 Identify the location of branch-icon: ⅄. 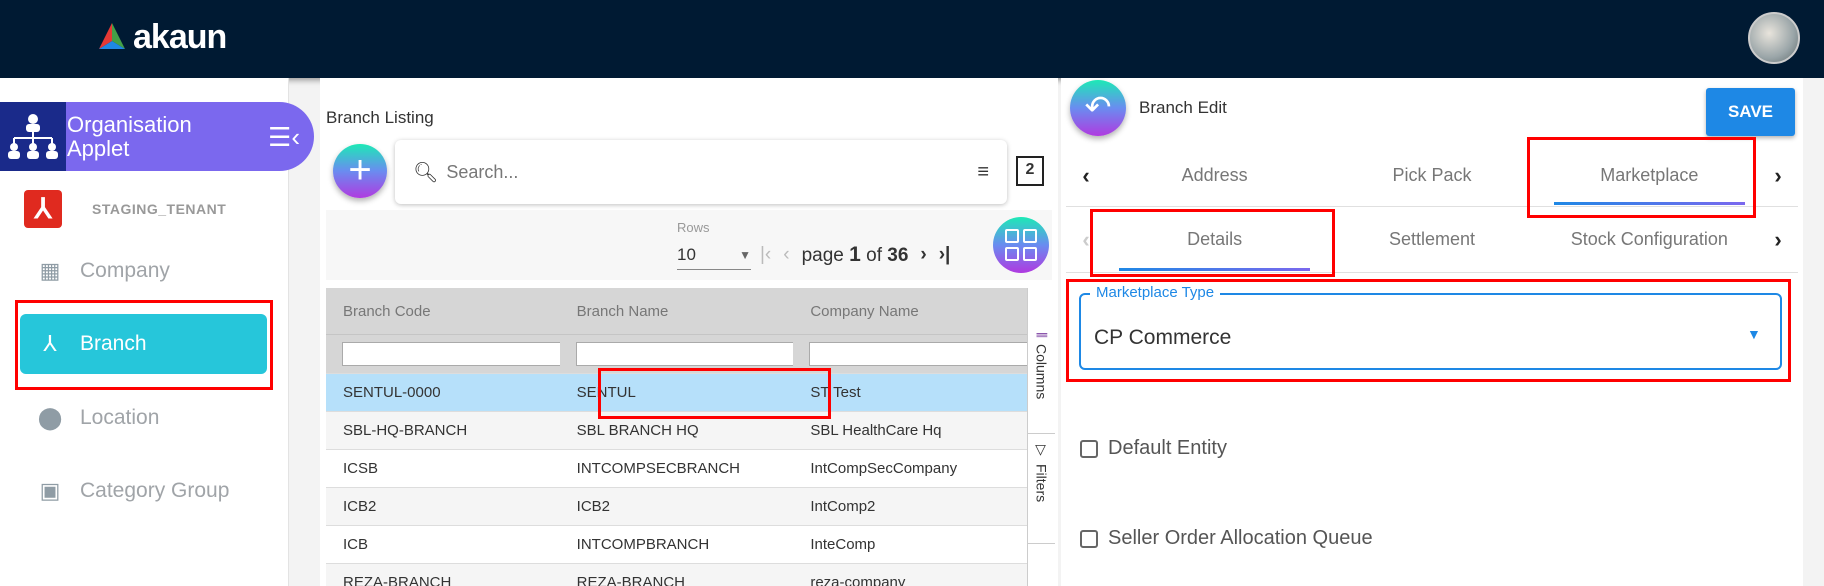
(50, 343).